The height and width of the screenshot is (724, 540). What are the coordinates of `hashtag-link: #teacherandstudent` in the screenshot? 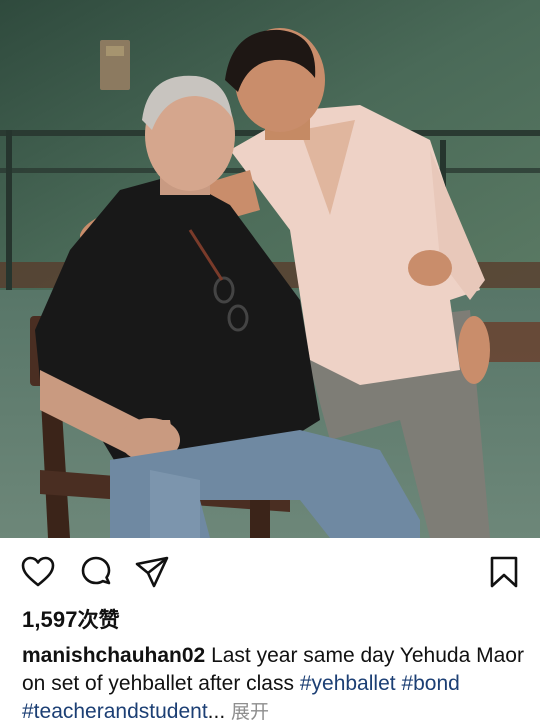 It's located at (115, 711).